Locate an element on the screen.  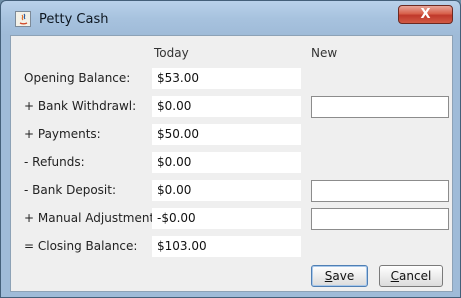
java-app-icon is located at coordinates (23, 19).